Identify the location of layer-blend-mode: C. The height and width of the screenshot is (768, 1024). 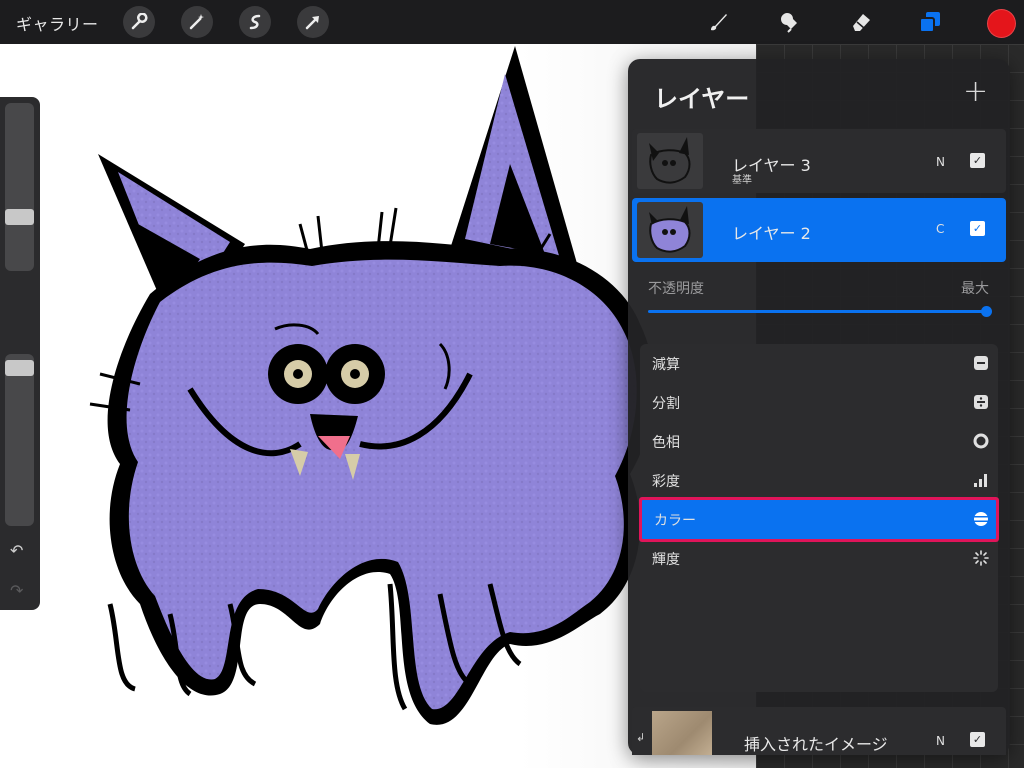
(940, 229).